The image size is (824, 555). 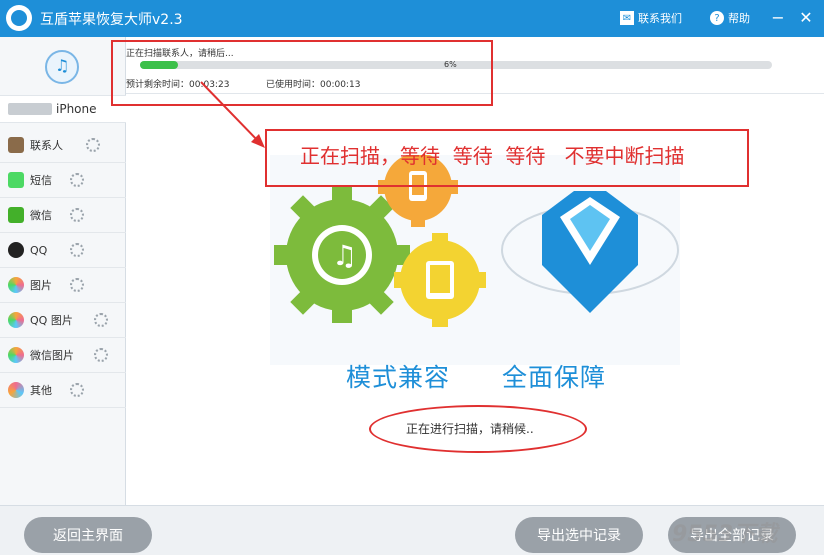 I want to click on help-button: ? 帮助, so click(x=730, y=18).